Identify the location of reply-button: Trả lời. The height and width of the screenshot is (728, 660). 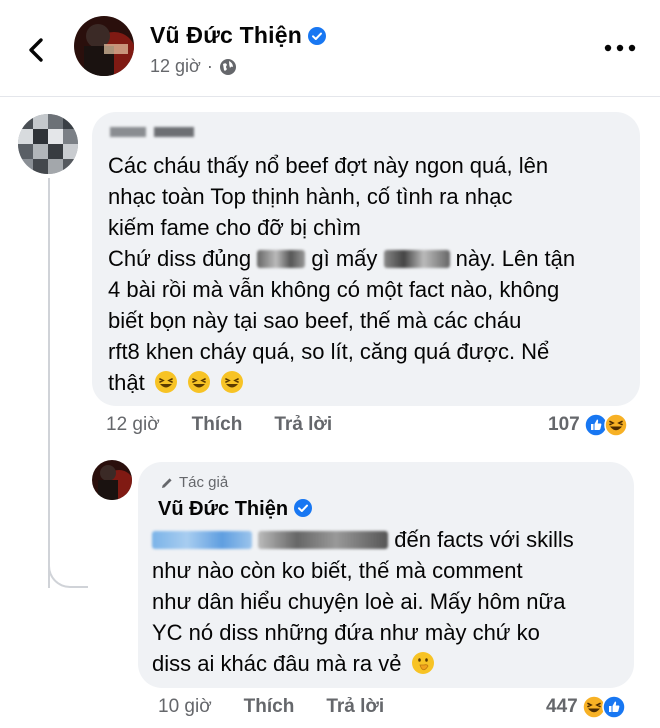
(303, 425).